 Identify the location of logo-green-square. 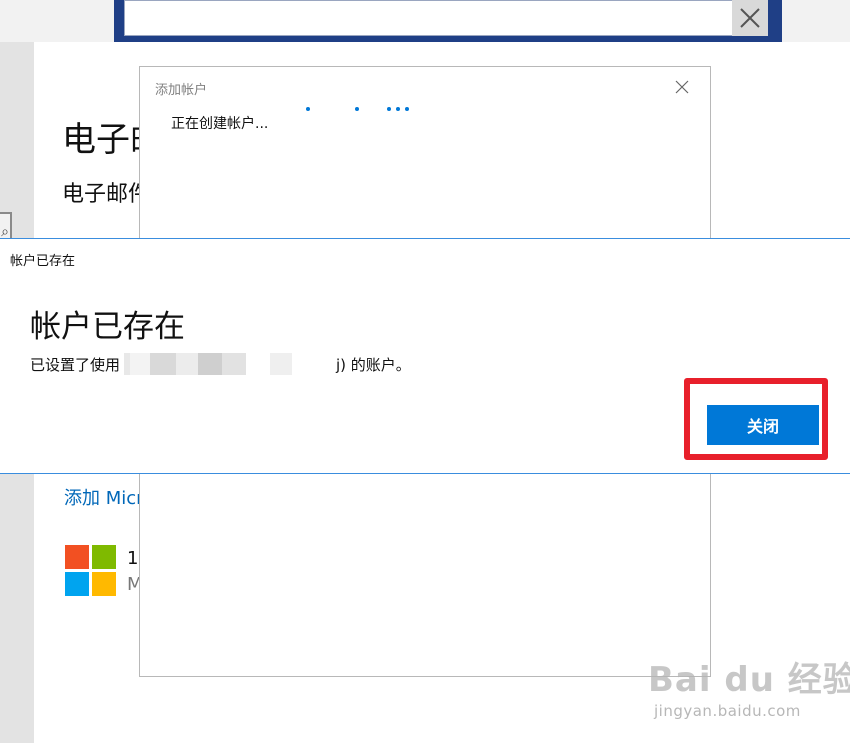
(104, 557).